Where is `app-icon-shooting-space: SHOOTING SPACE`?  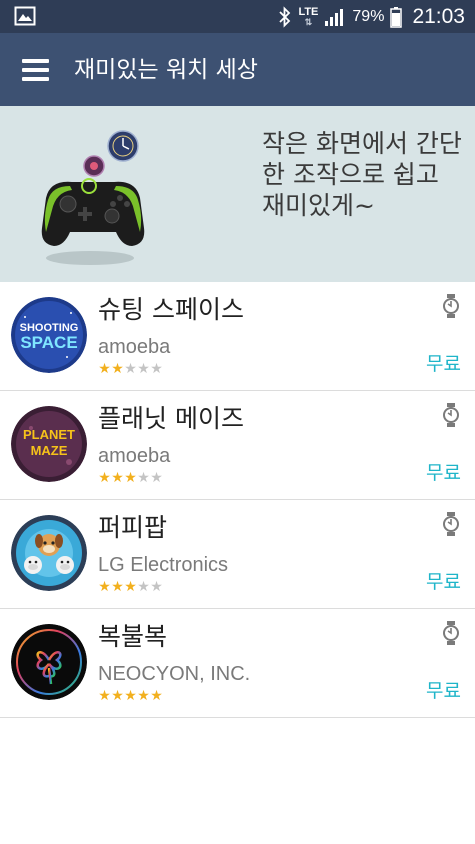 app-icon-shooting-space: SHOOTING SPACE is located at coordinates (49, 335).